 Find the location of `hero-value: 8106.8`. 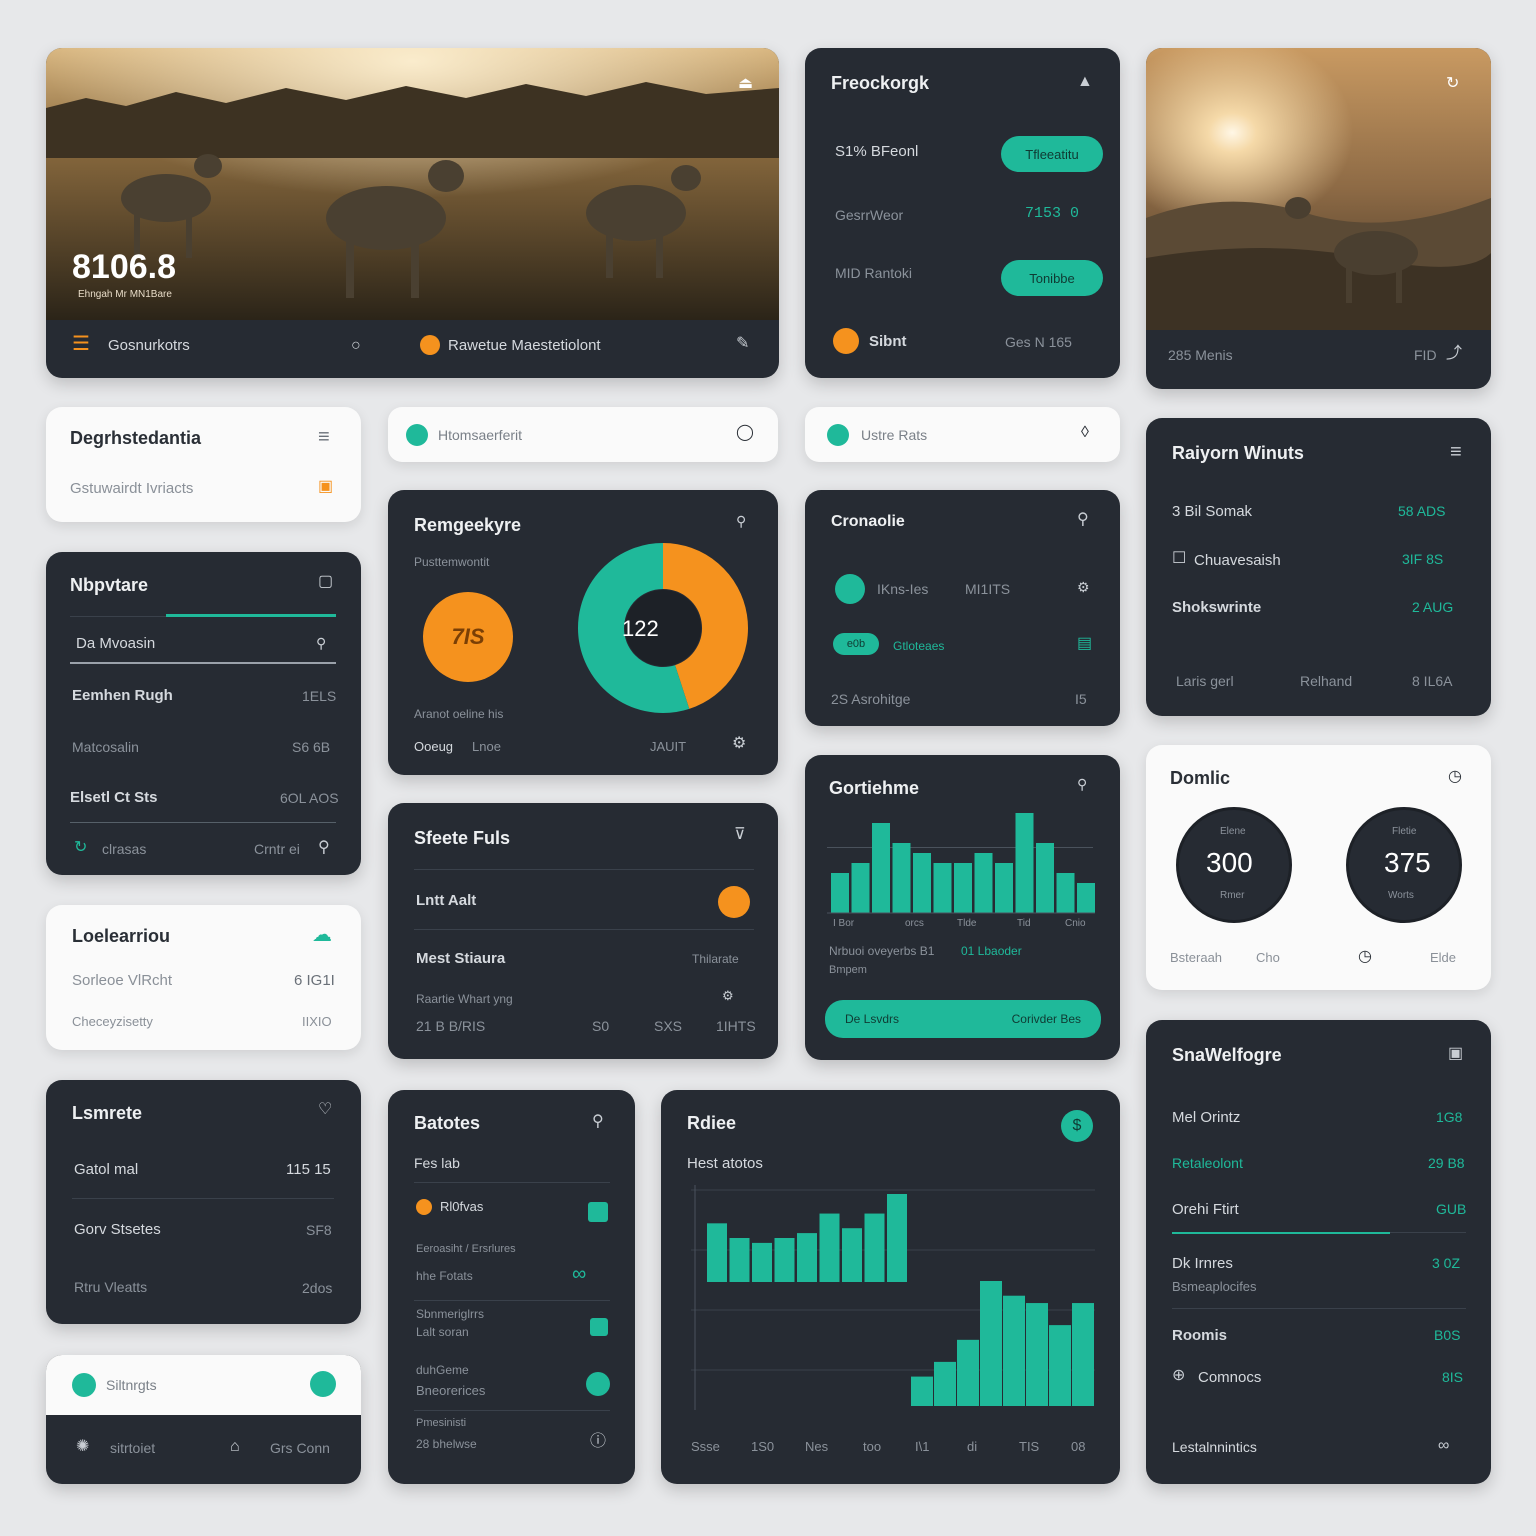

hero-value: 8106.8 is located at coordinates (124, 267).